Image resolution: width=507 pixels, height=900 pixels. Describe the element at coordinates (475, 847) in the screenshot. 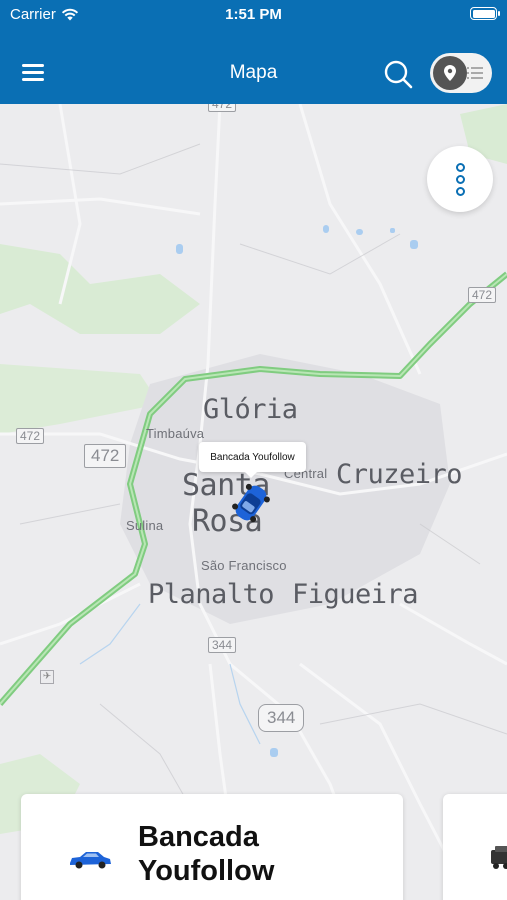

I see `vehicle-card` at that location.